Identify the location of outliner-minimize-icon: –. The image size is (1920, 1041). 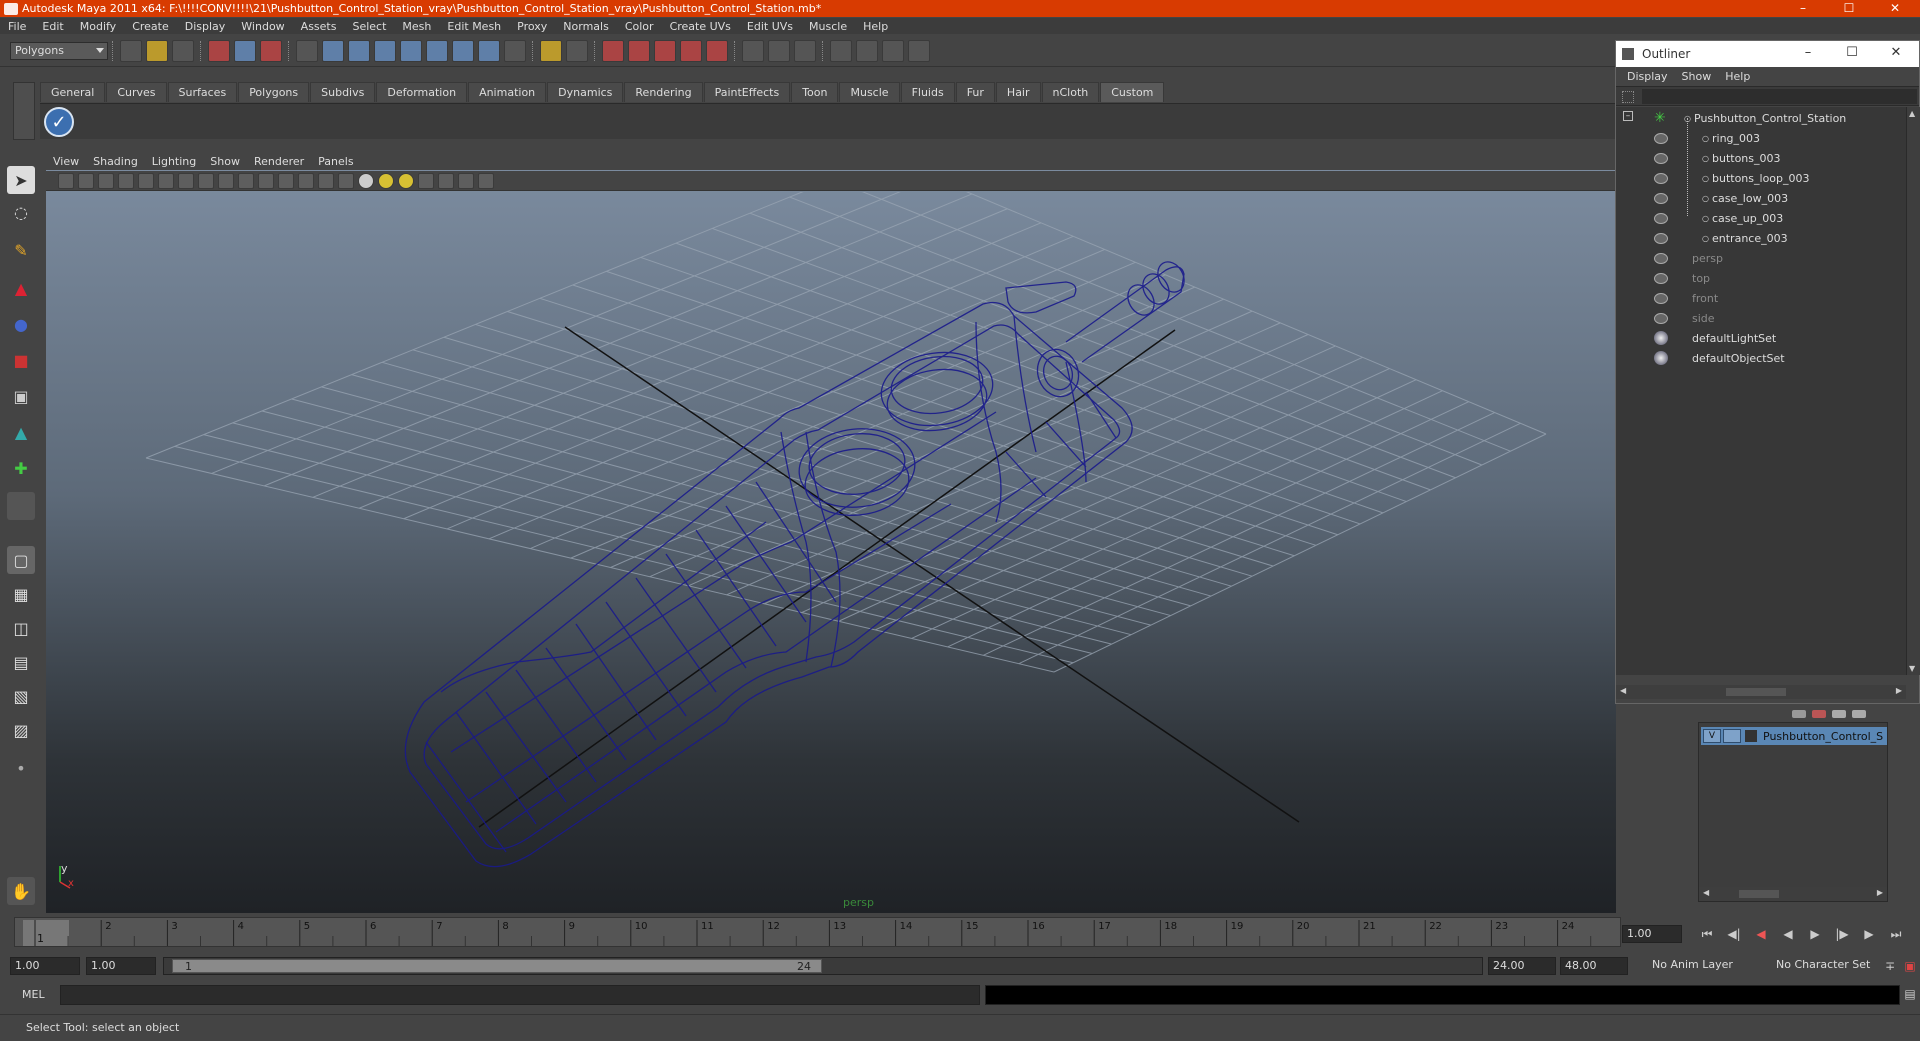
(1808, 52).